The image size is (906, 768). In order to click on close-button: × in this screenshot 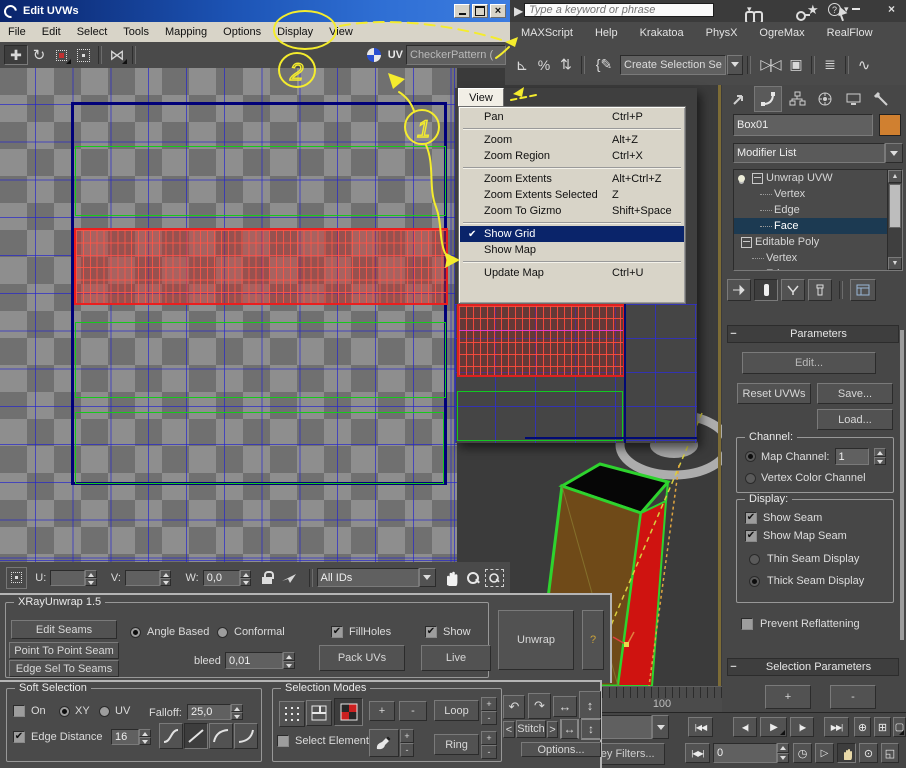, I will do `click(498, 11)`.